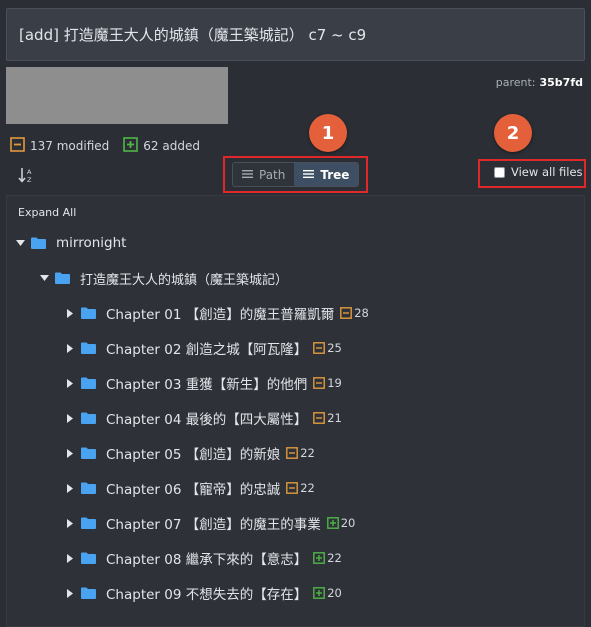  I want to click on path-view-button: Path, so click(264, 174).